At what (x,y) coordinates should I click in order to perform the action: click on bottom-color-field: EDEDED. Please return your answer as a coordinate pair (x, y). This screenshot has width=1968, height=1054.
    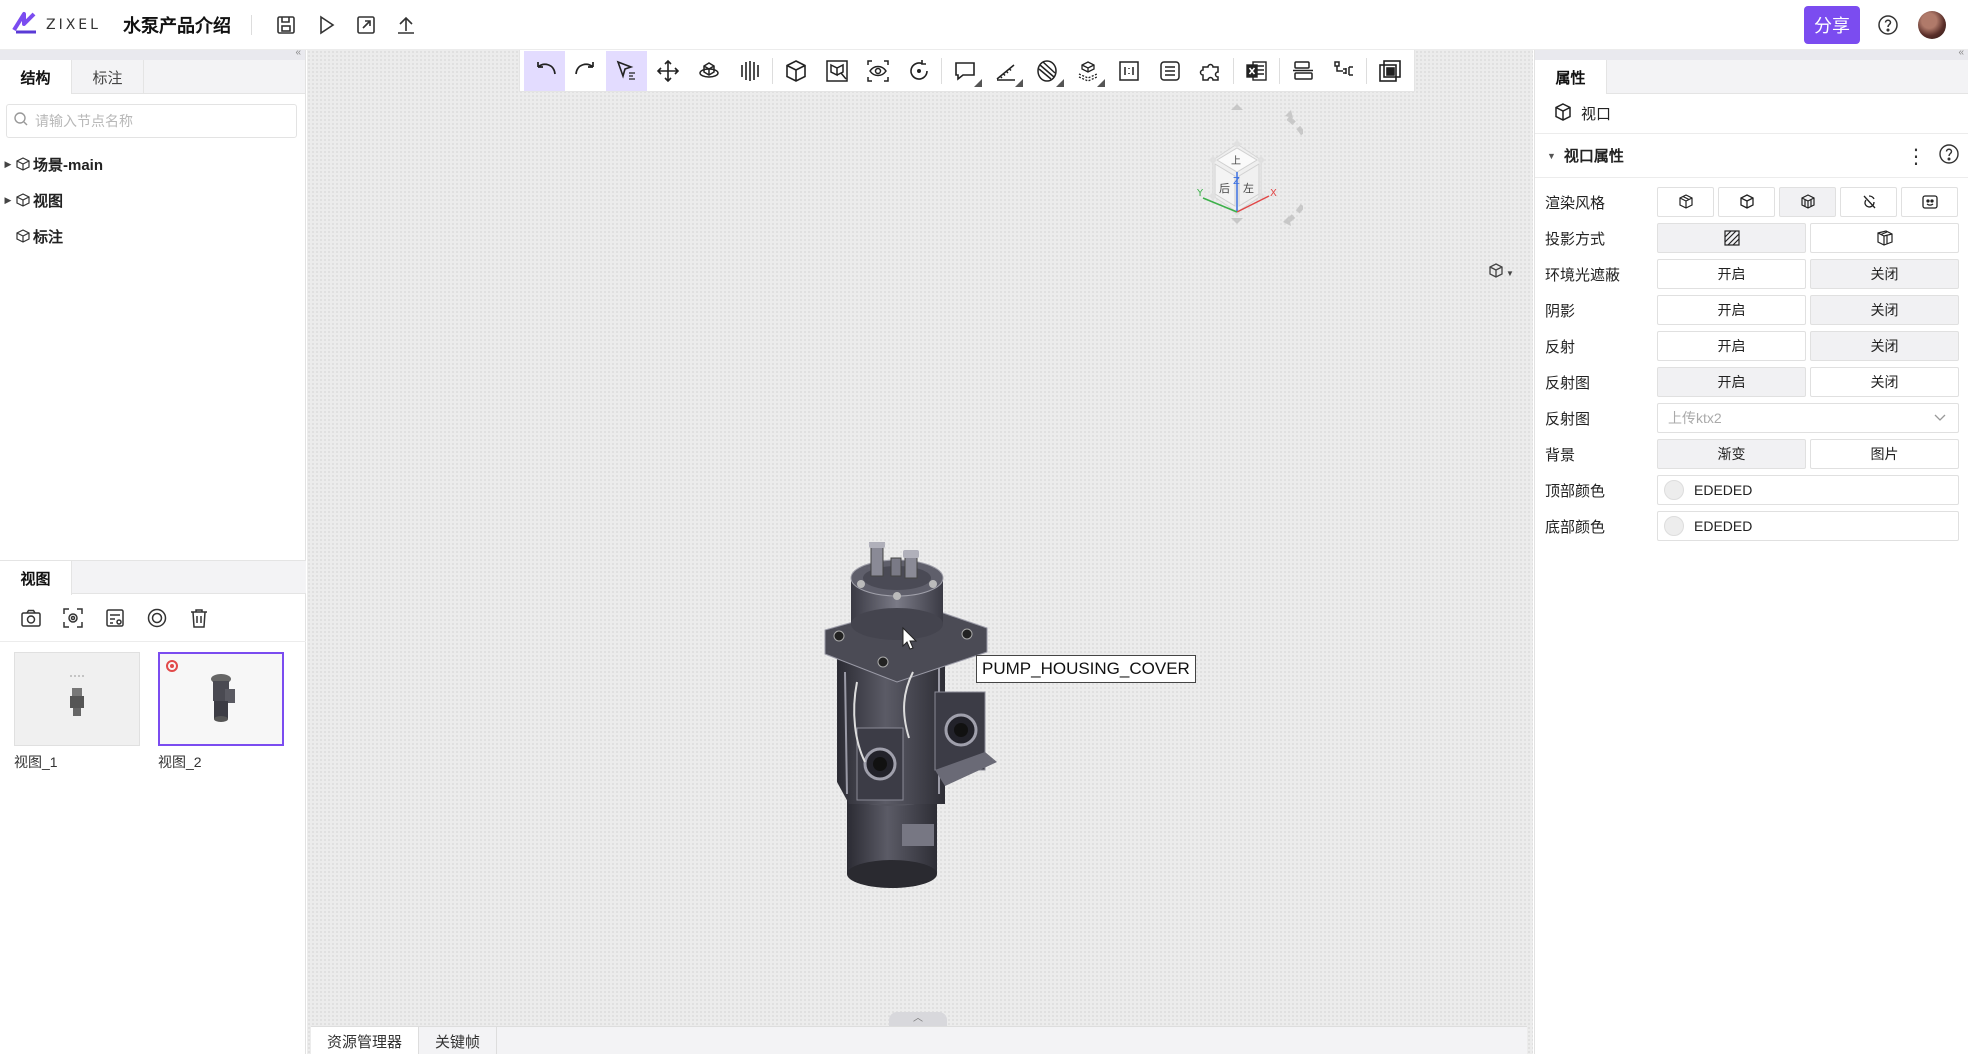
    Looking at the image, I should click on (1808, 526).